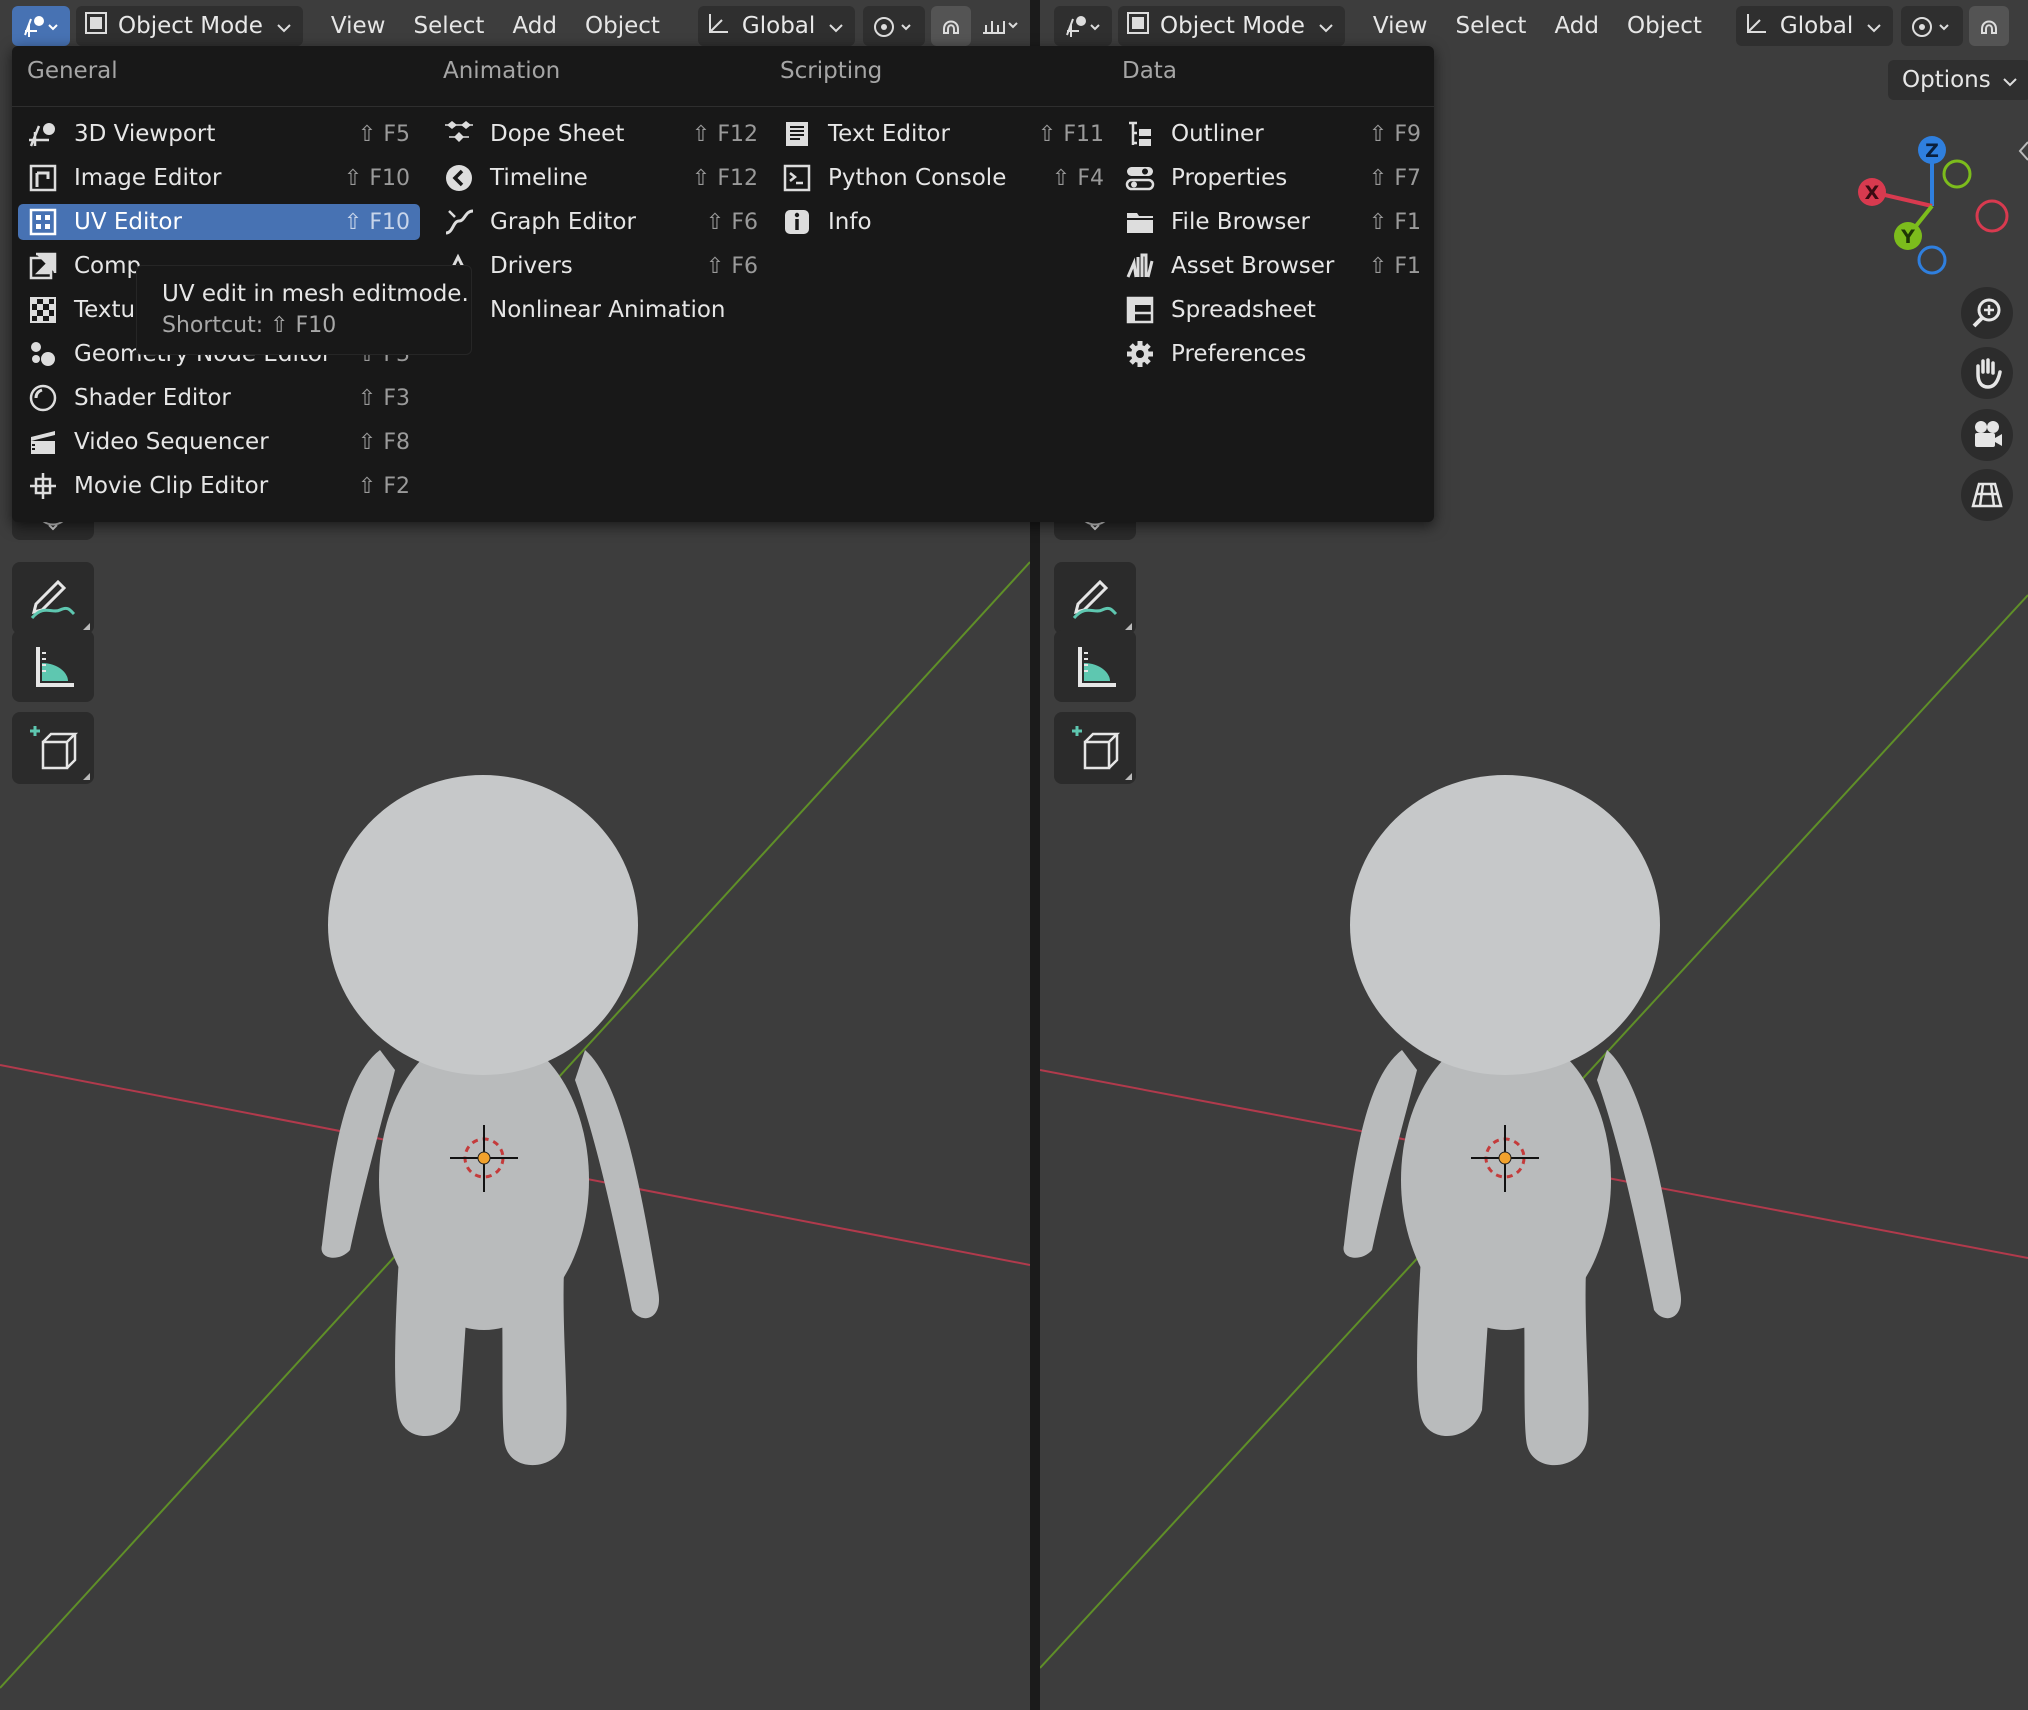  I want to click on category-scripting: Scripting, so click(831, 71).